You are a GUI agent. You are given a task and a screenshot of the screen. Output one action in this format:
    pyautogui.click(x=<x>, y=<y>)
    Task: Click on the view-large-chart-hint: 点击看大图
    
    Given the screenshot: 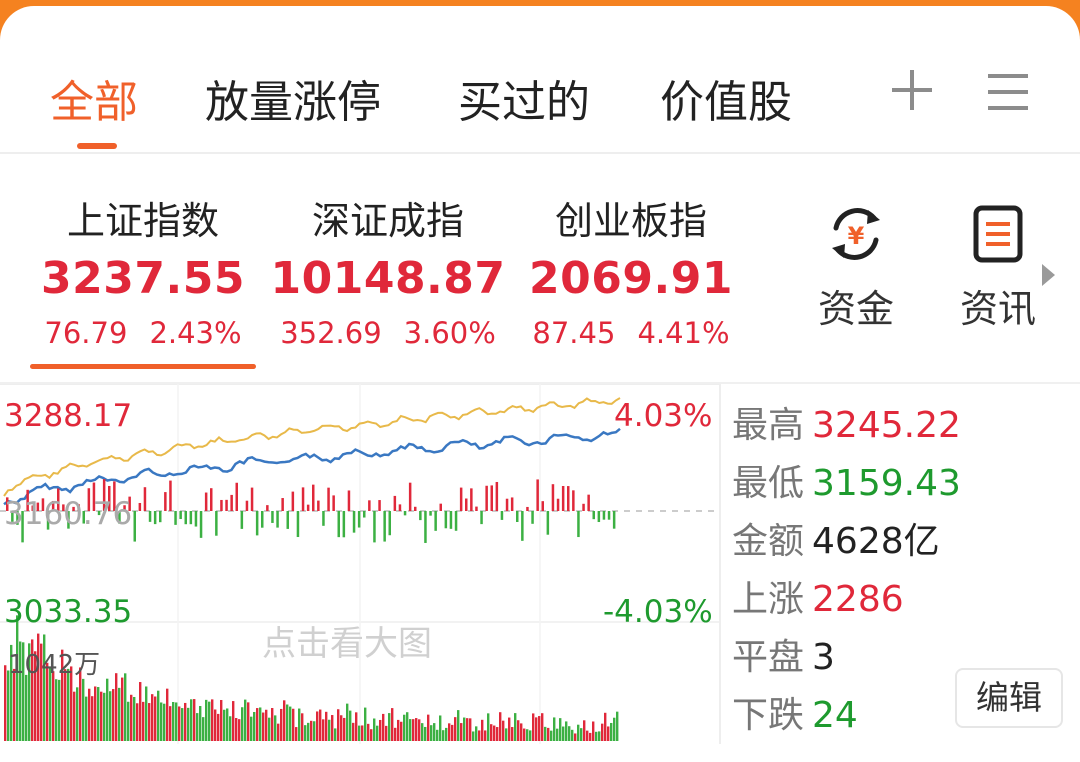 What is the action you would take?
    pyautogui.click(x=347, y=640)
    